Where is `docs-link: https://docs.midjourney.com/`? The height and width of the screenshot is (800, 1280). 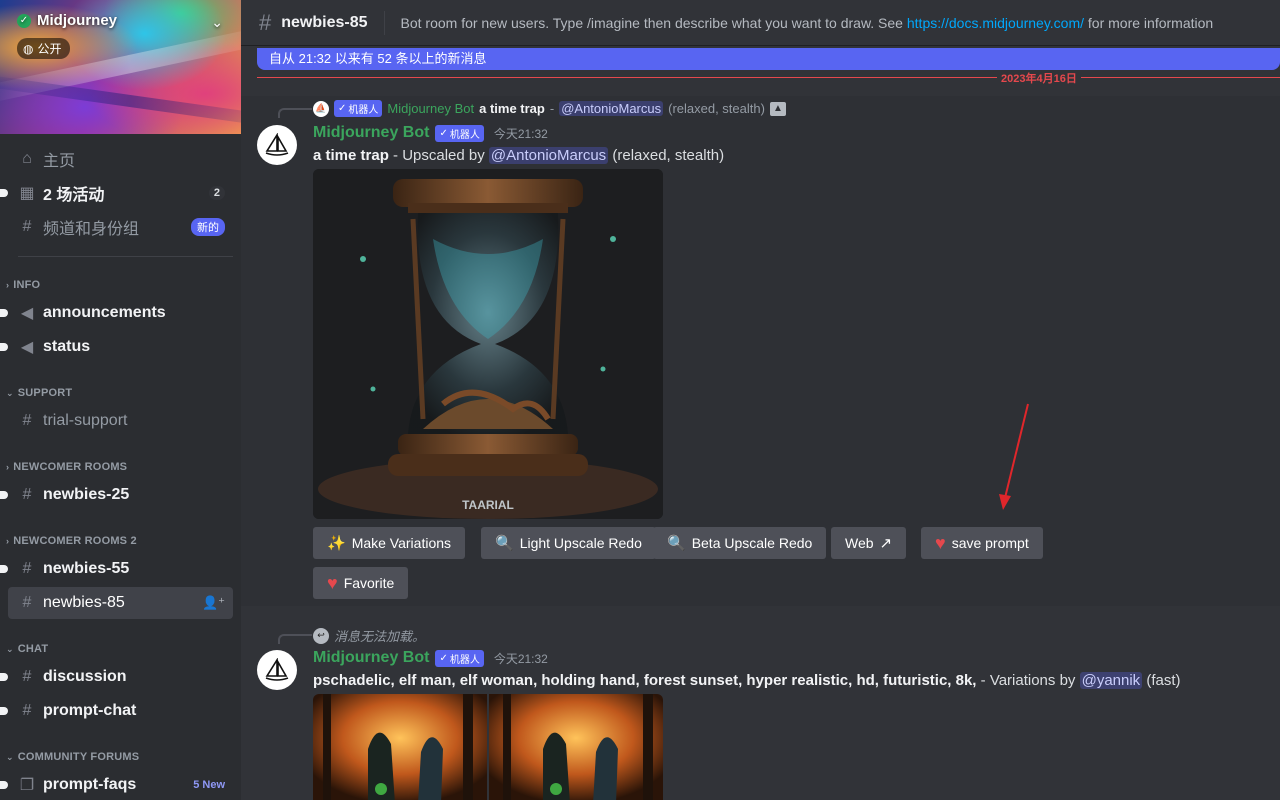 docs-link: https://docs.midjourney.com/ is located at coordinates (995, 23).